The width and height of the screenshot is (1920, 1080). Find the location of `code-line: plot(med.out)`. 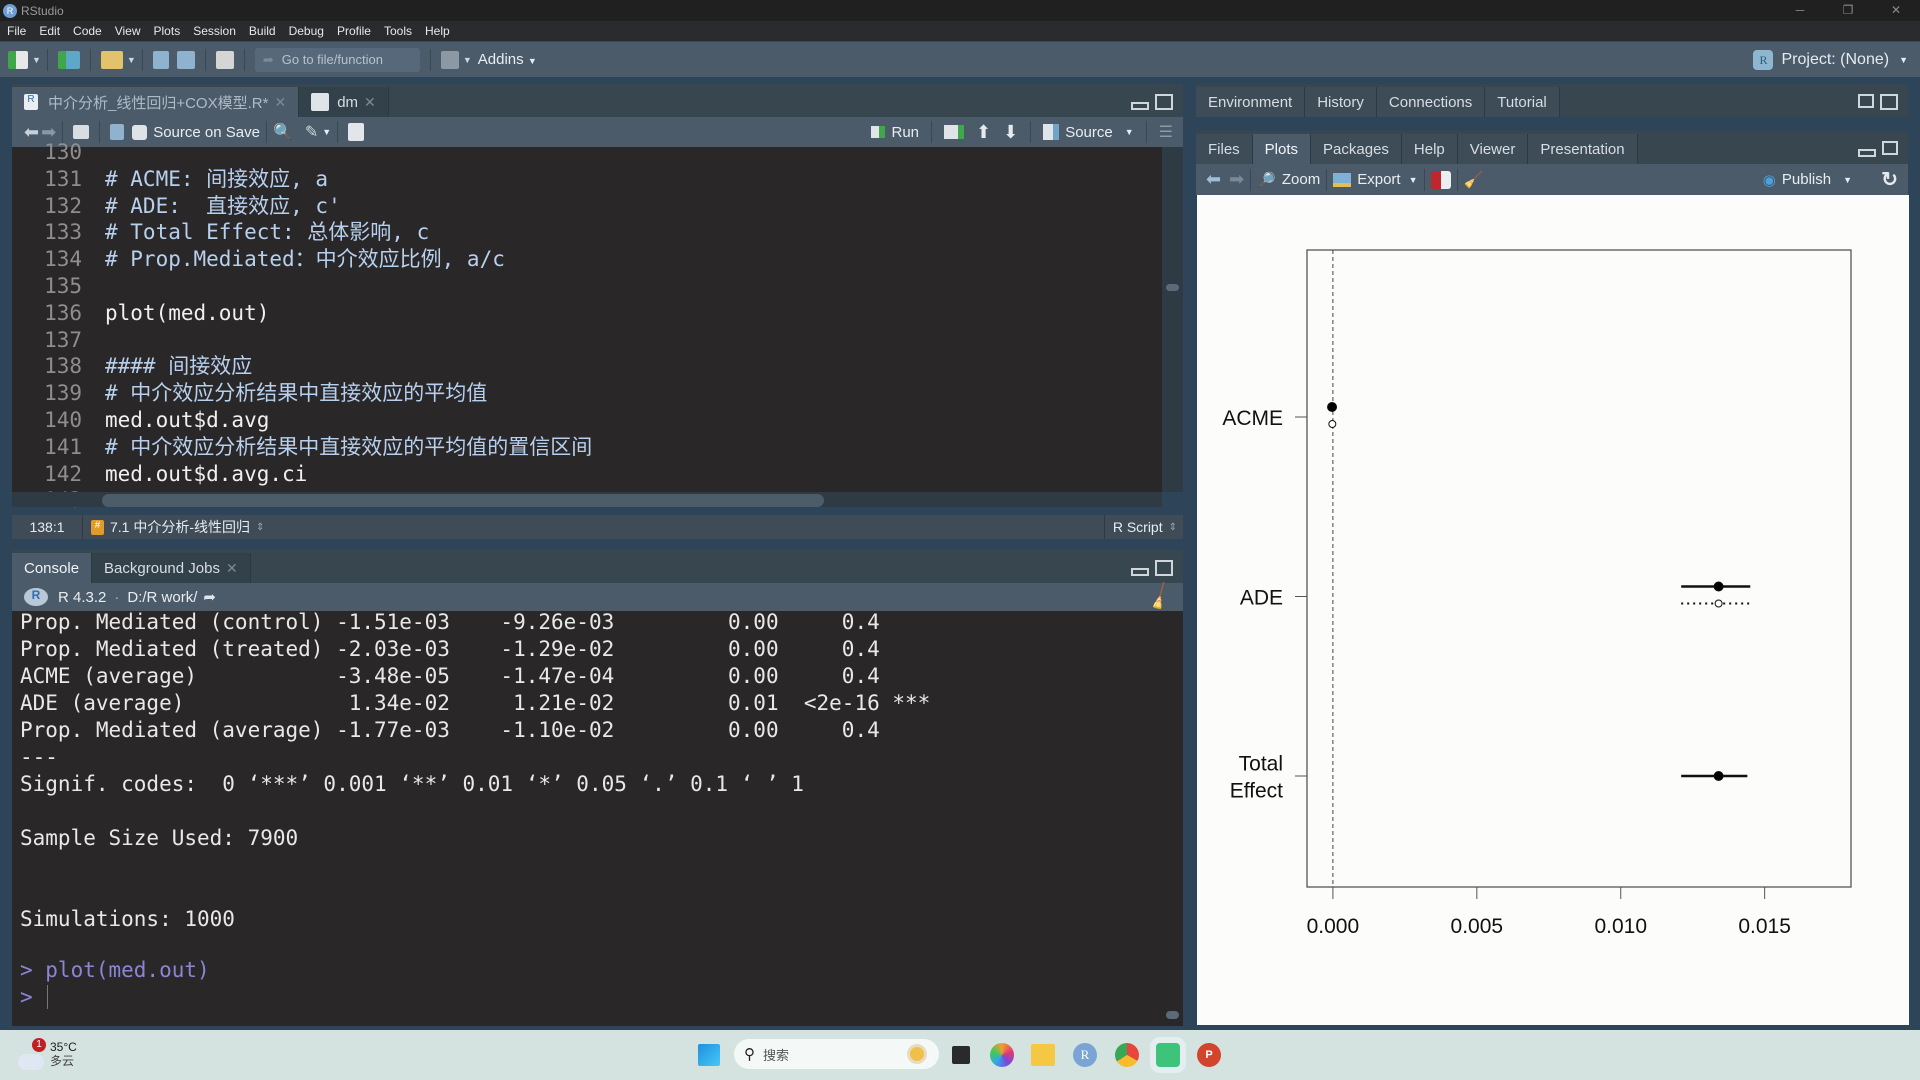

code-line: plot(med.out) is located at coordinates (348, 313).